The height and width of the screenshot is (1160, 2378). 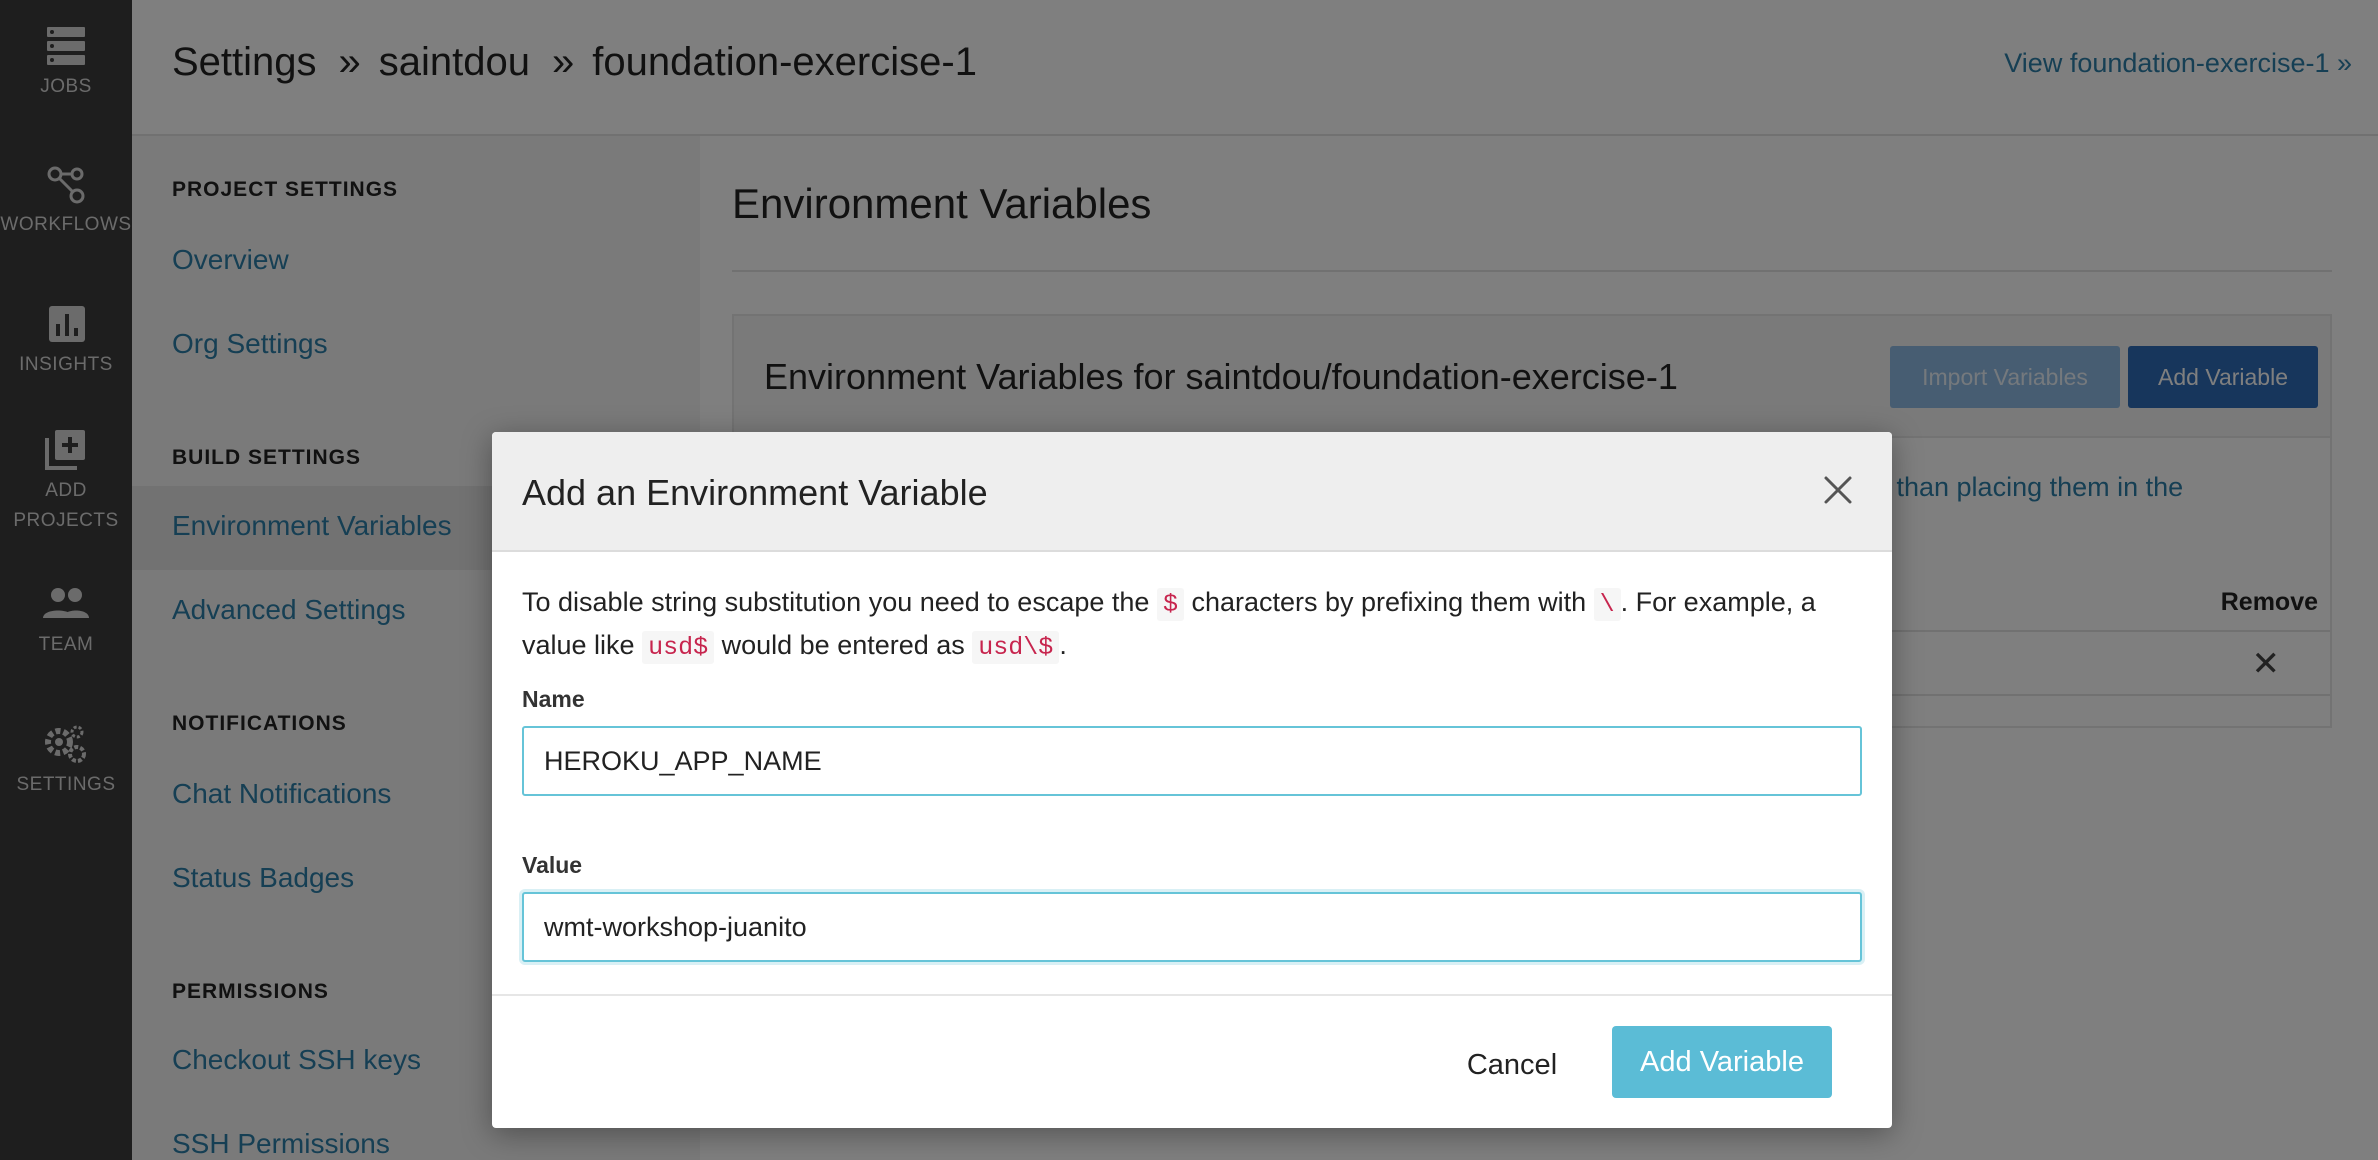 I want to click on name-field-label: Name, so click(x=553, y=699).